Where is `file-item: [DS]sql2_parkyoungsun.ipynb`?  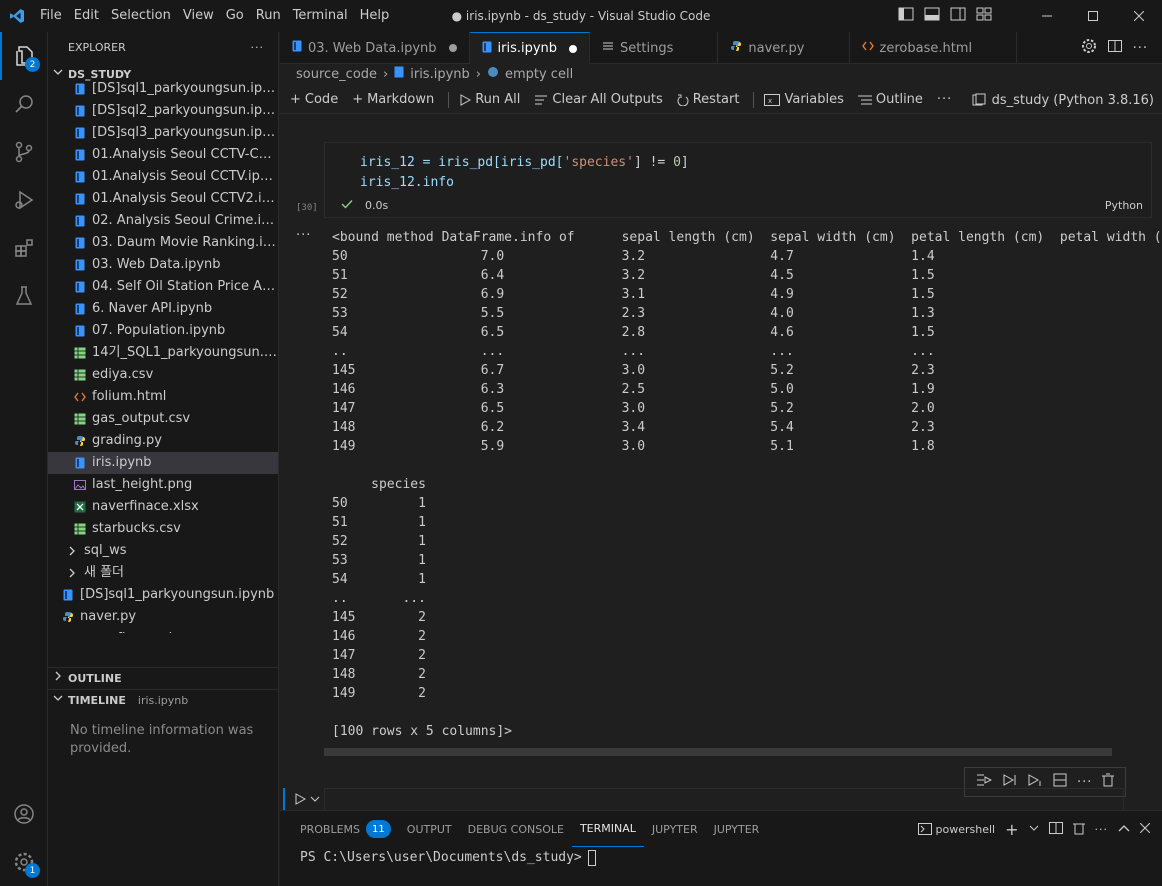 file-item: [DS]sql2_parkyoungsun.ipynb is located at coordinates (163, 111).